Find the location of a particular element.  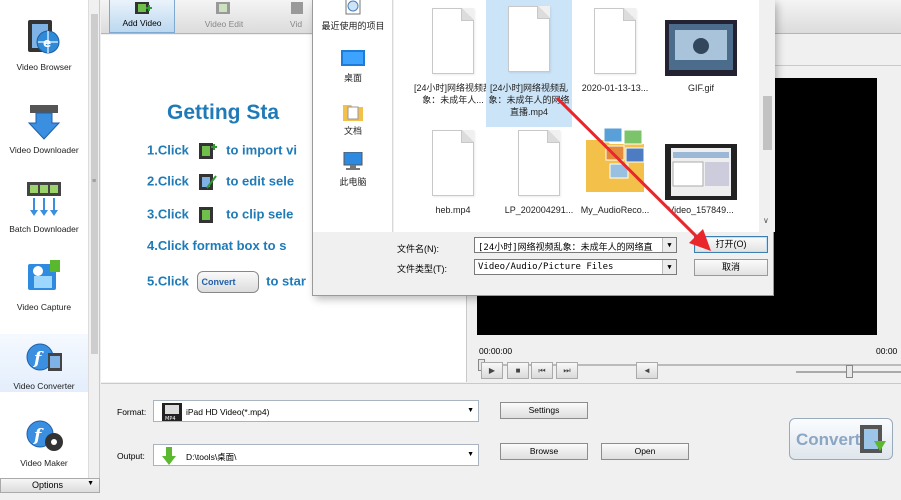

sidebar-item-batch-downloader: Batch Downloader is located at coordinates (44, 207).